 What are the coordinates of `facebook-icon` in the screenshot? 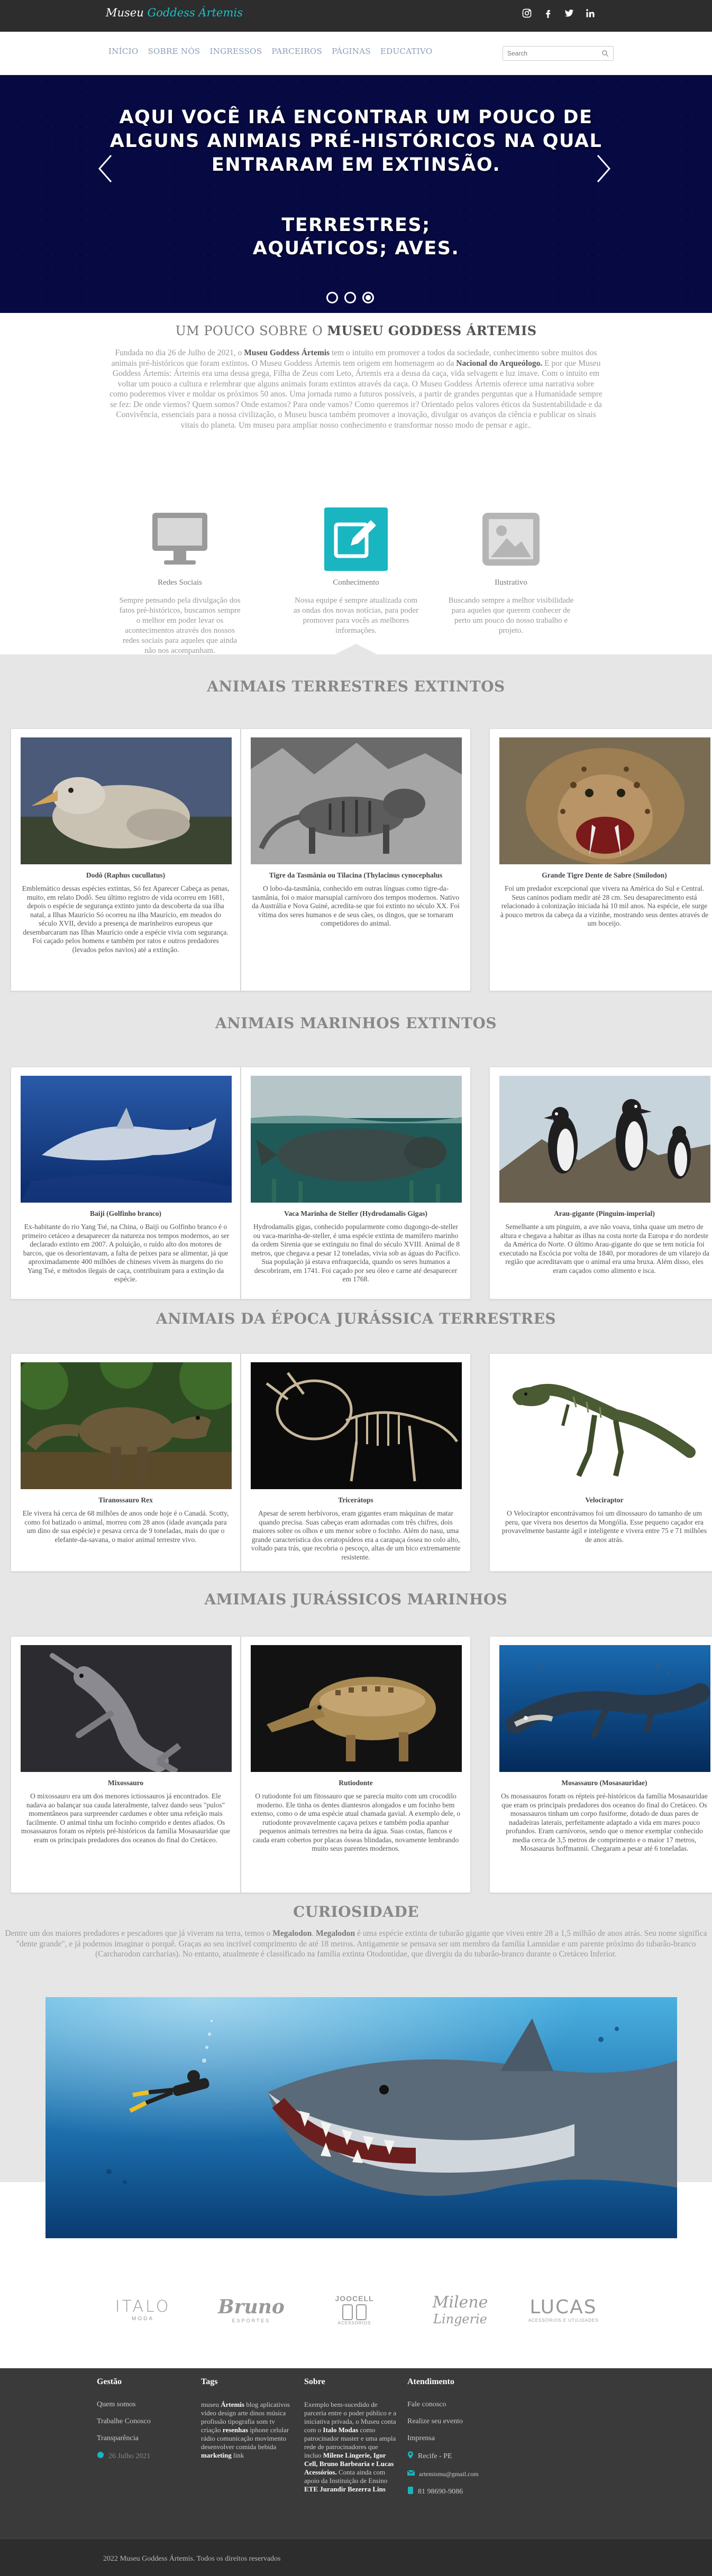 It's located at (548, 13).